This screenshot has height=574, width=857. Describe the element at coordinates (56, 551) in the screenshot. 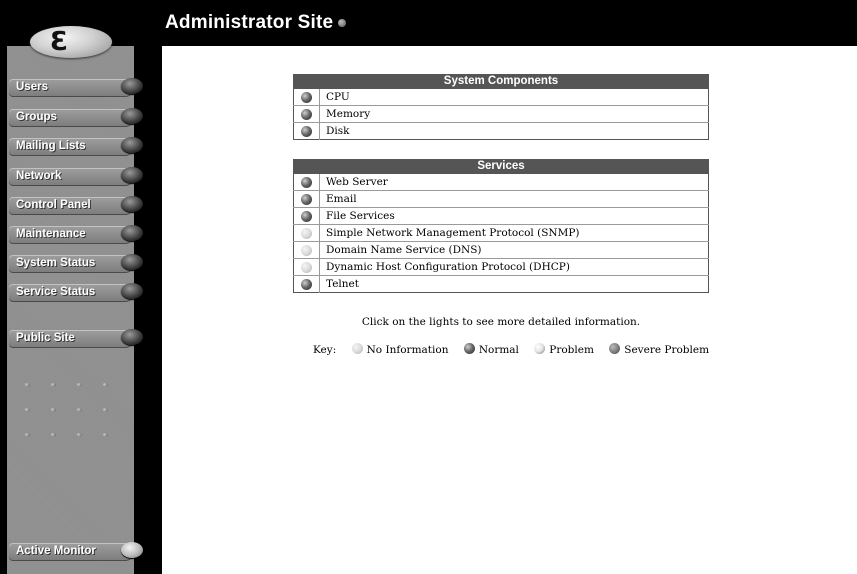

I see `sidebar-item-label: Active Monitor` at that location.